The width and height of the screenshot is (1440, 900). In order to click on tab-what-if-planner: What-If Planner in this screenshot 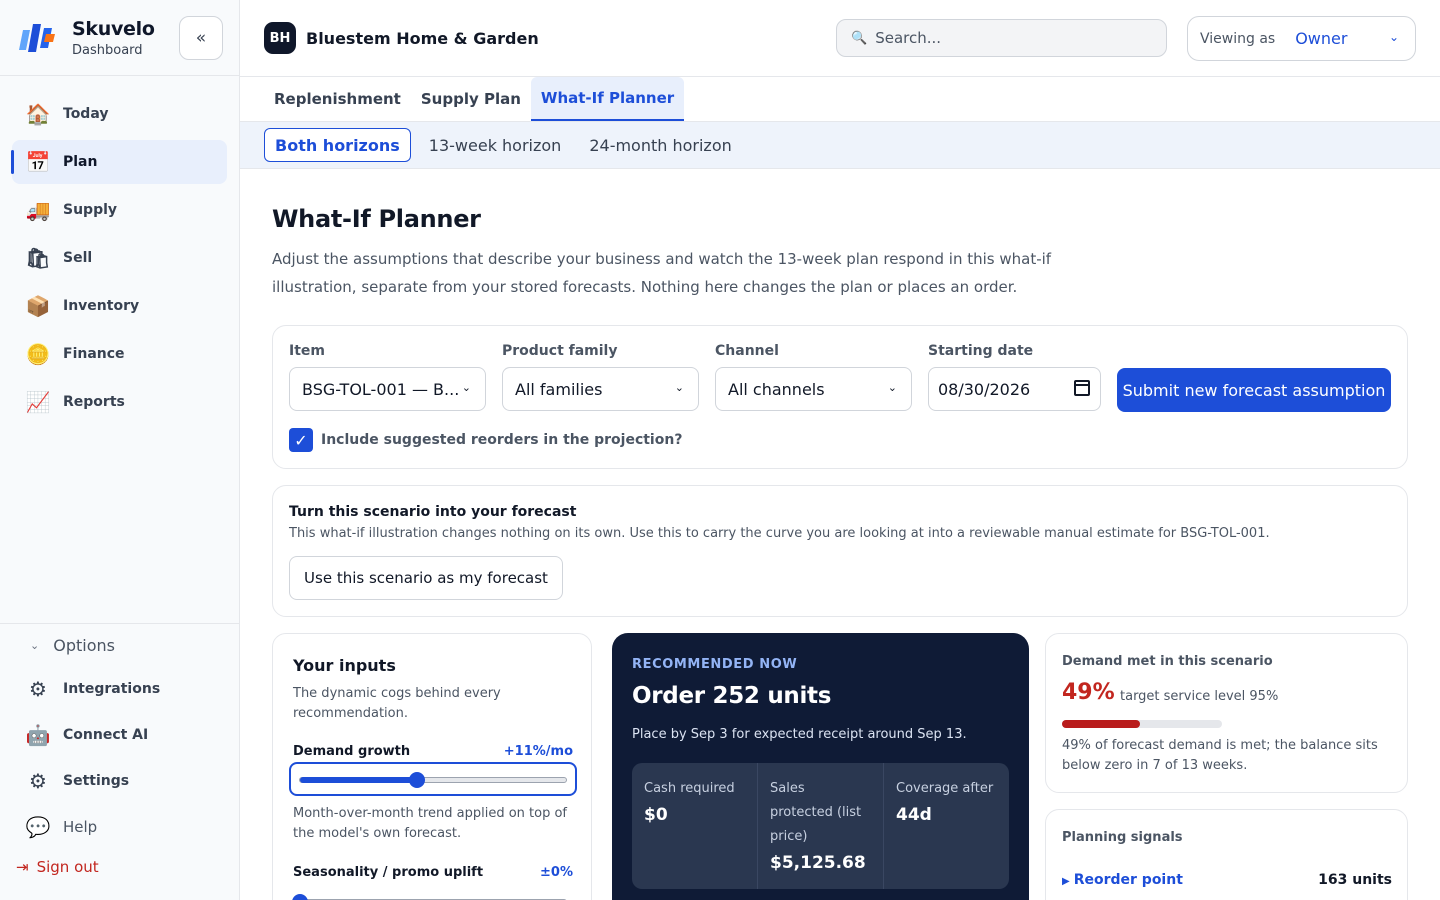, I will do `click(607, 99)`.